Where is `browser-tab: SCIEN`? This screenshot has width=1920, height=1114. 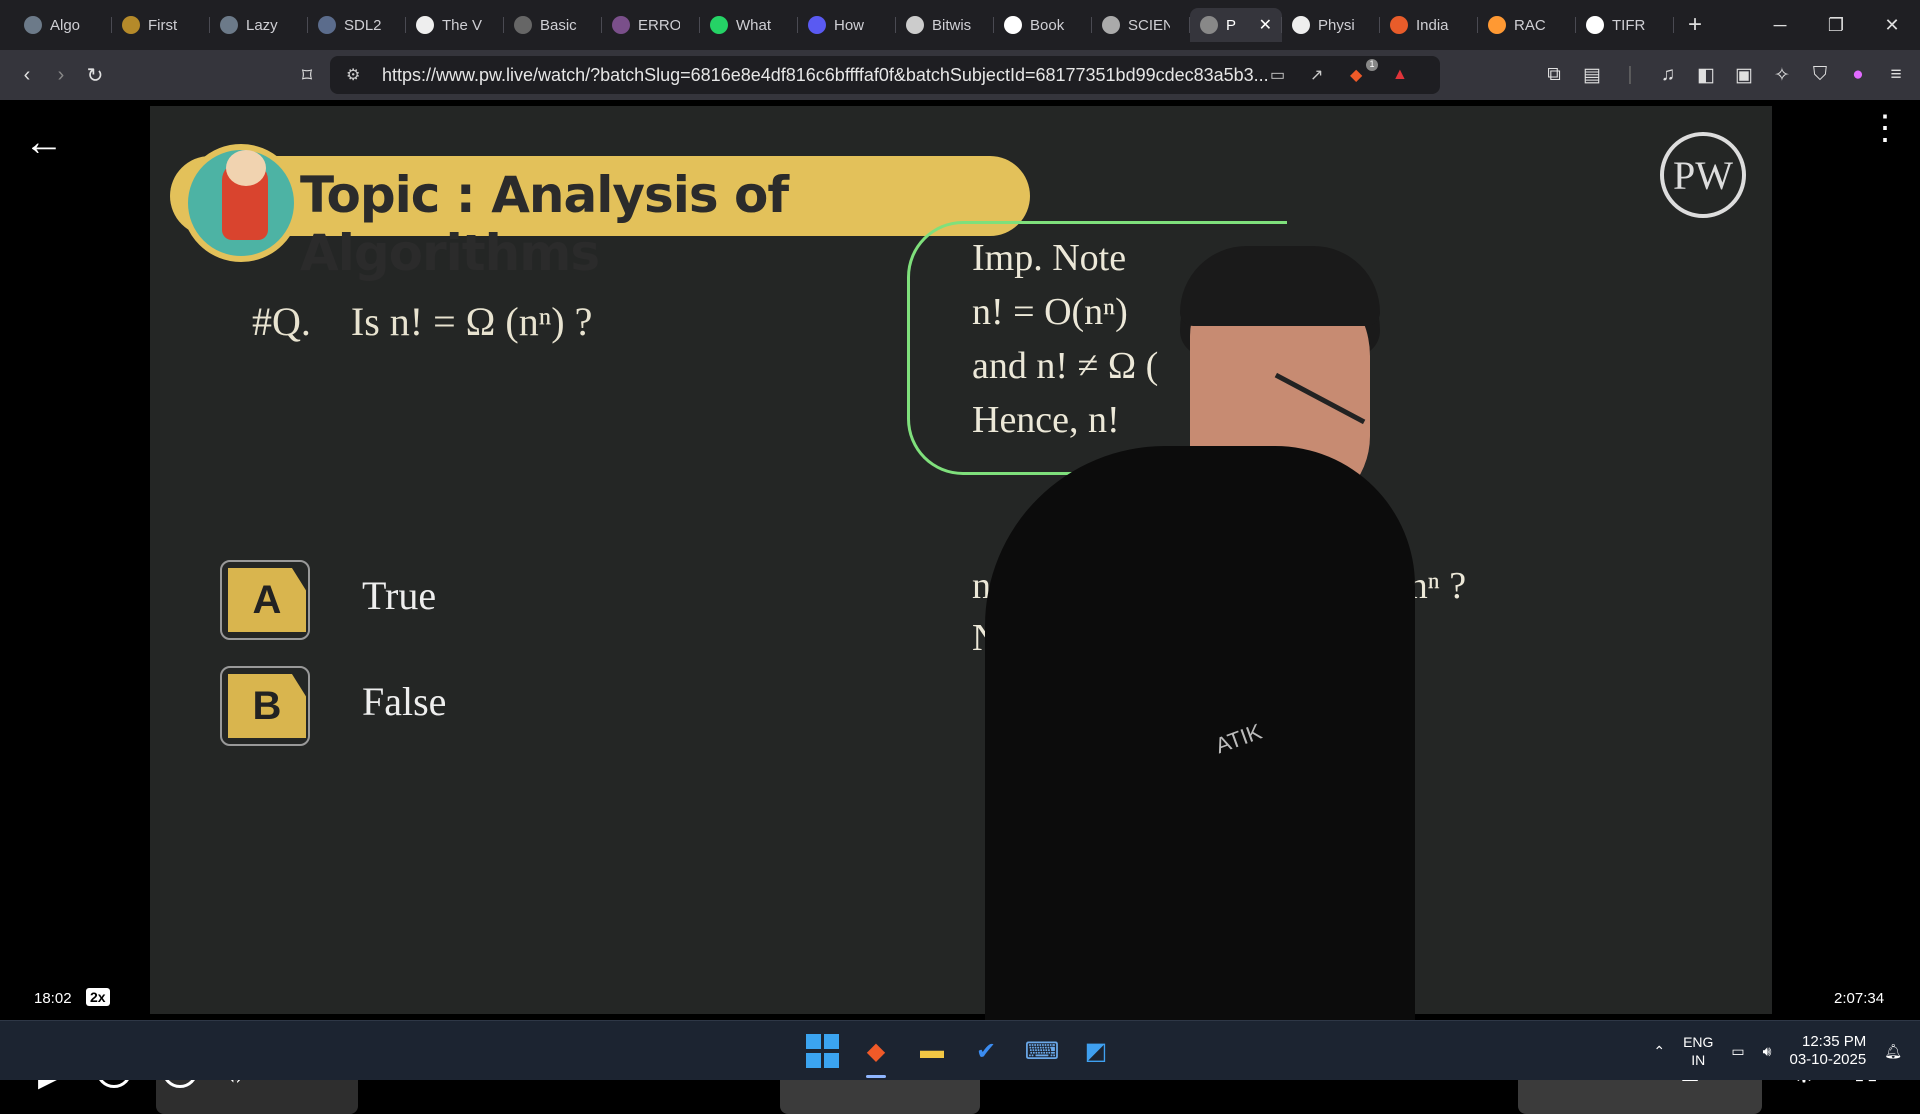
browser-tab: SCIEN is located at coordinates (1141, 25).